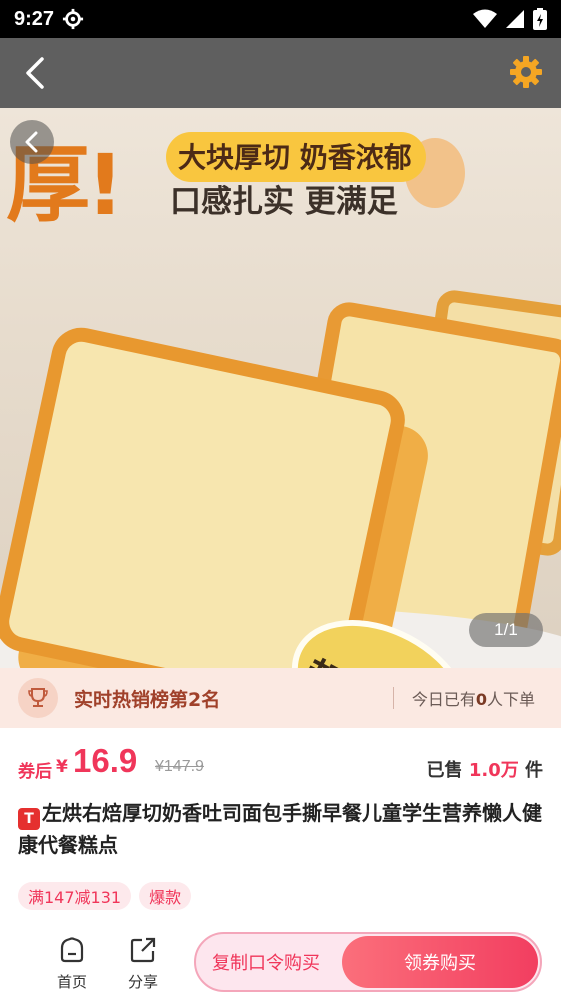 This screenshot has height=999, width=561. I want to click on gear-icon, so click(73, 19).